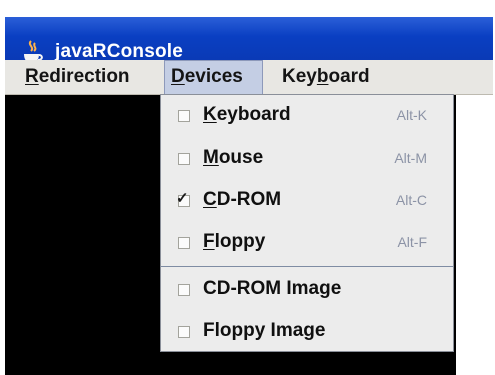 Image resolution: width=495 pixels, height=375 pixels. What do you see at coordinates (182, 198) in the screenshot?
I see `checkmark-icon: ✓` at bounding box center [182, 198].